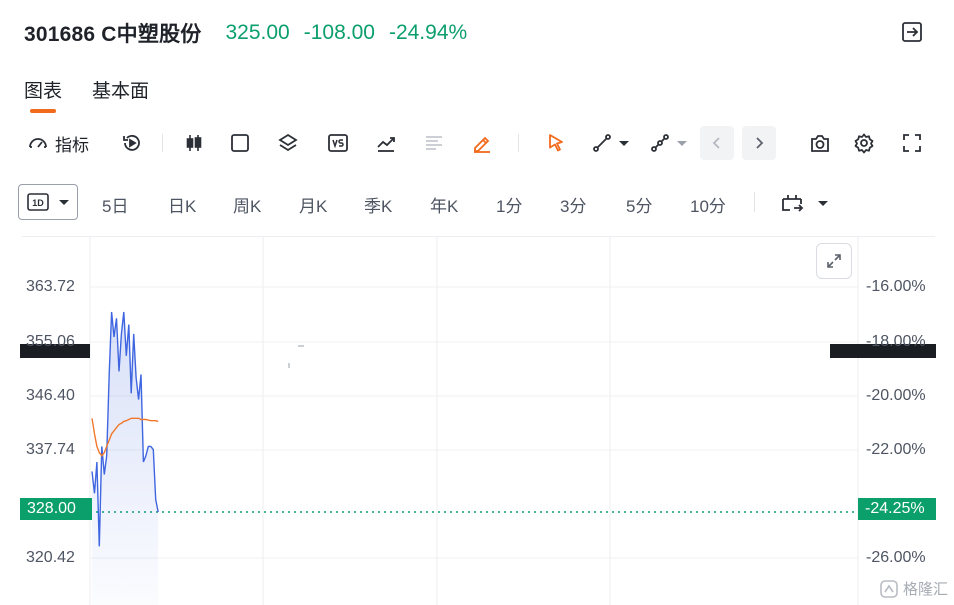 This screenshot has width=954, height=605. I want to click on period-yearly: 年K, so click(444, 204).